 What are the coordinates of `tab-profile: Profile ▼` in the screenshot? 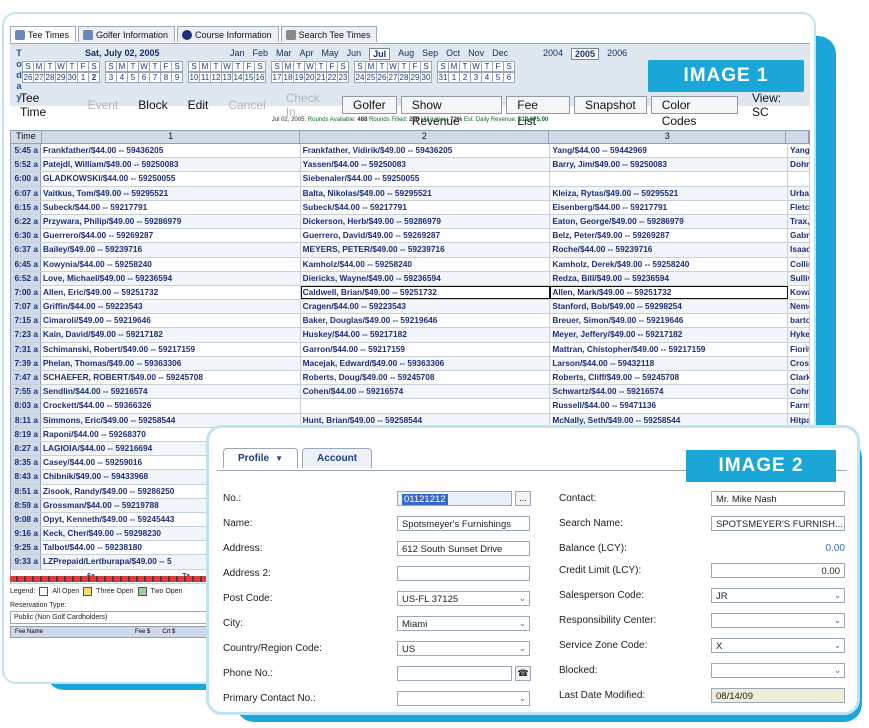 It's located at (261, 458).